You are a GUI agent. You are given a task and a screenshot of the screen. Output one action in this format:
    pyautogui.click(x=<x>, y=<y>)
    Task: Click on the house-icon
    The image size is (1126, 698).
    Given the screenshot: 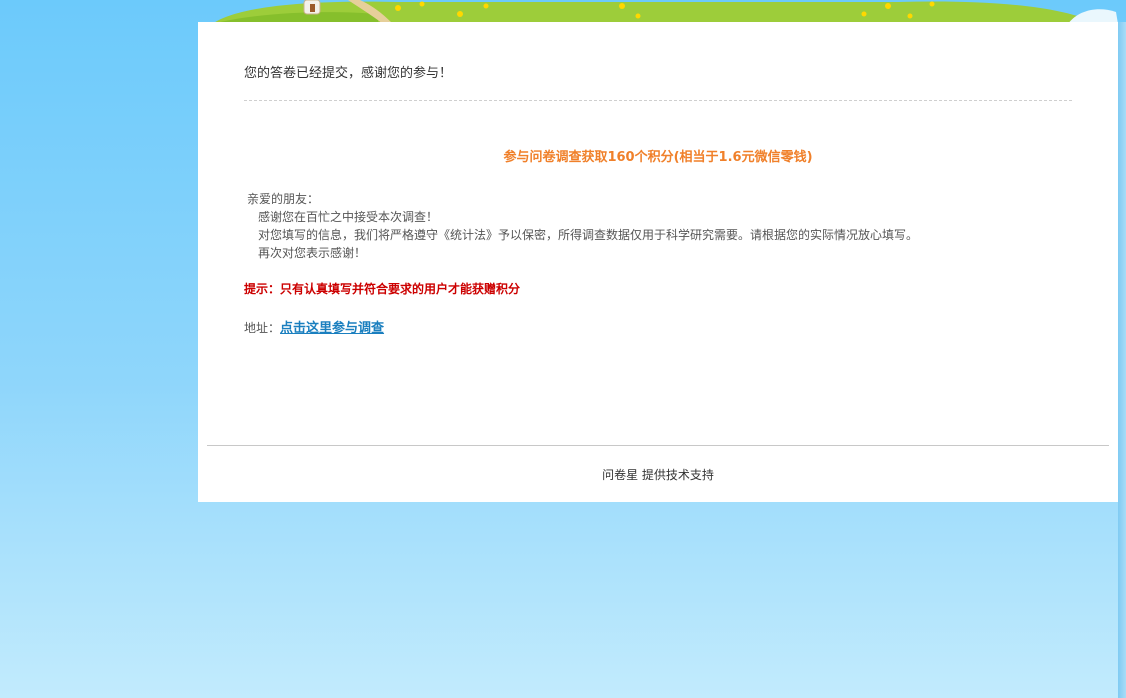 What is the action you would take?
    pyautogui.click(x=312, y=7)
    